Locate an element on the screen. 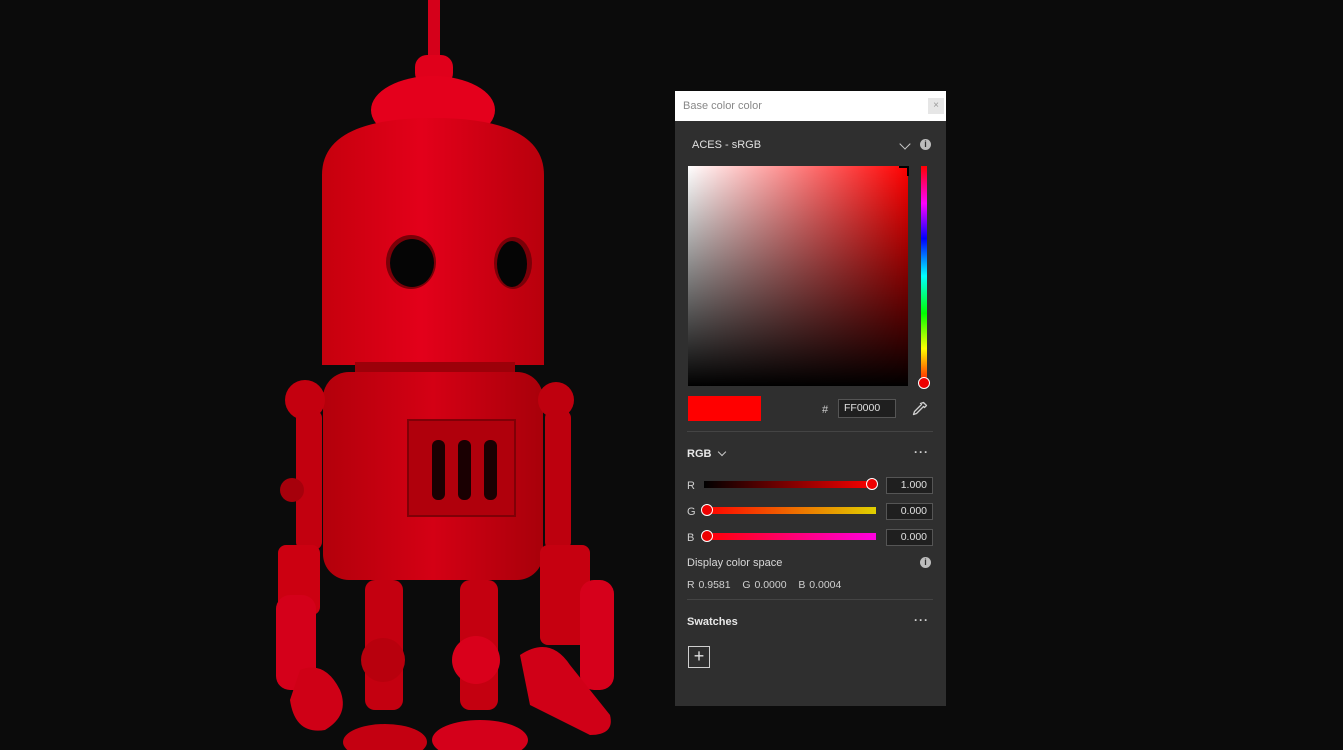 This screenshot has height=750, width=1343. blue-value-input: 0.000 is located at coordinates (909, 537).